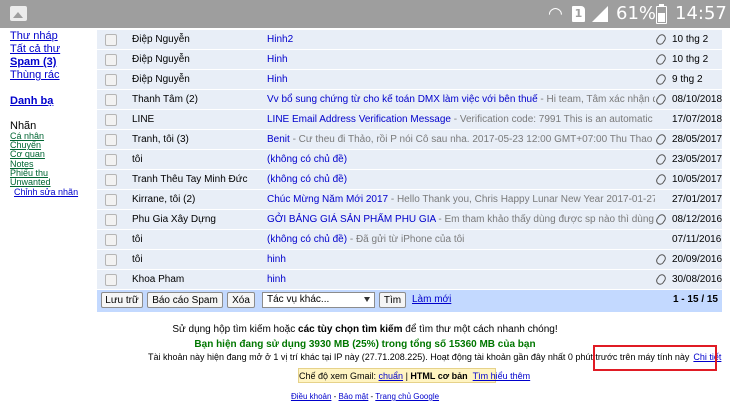  Describe the element at coordinates (655, 358) in the screenshot. I see `highlight-box` at that location.